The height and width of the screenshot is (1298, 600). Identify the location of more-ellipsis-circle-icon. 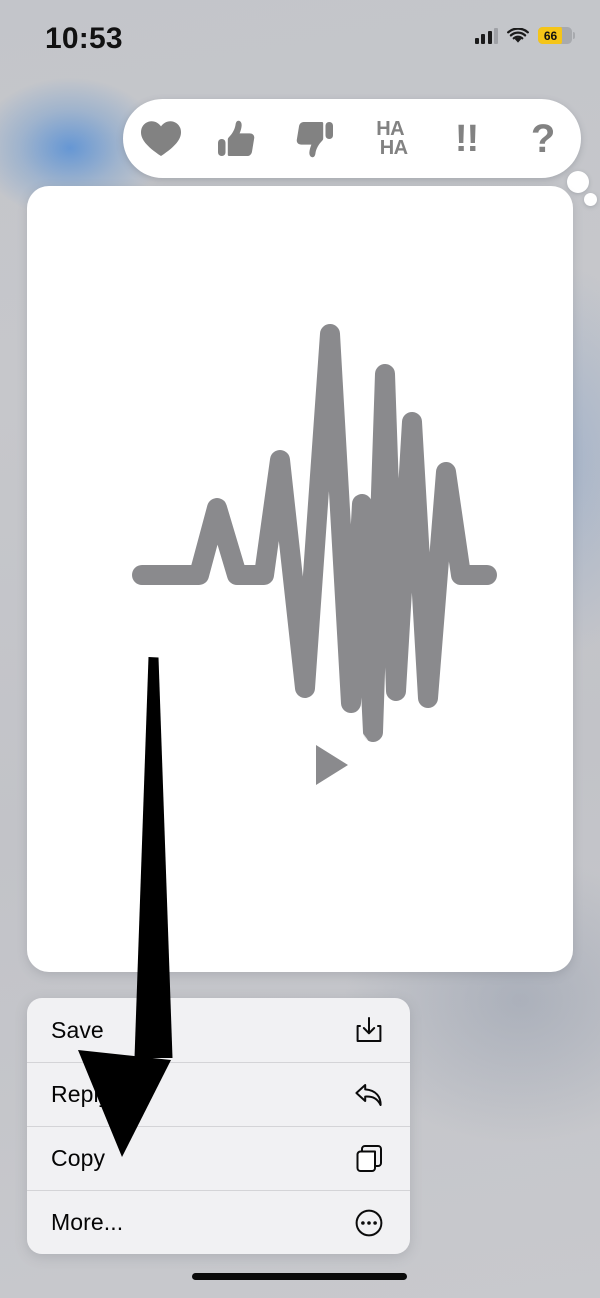
(369, 1223).